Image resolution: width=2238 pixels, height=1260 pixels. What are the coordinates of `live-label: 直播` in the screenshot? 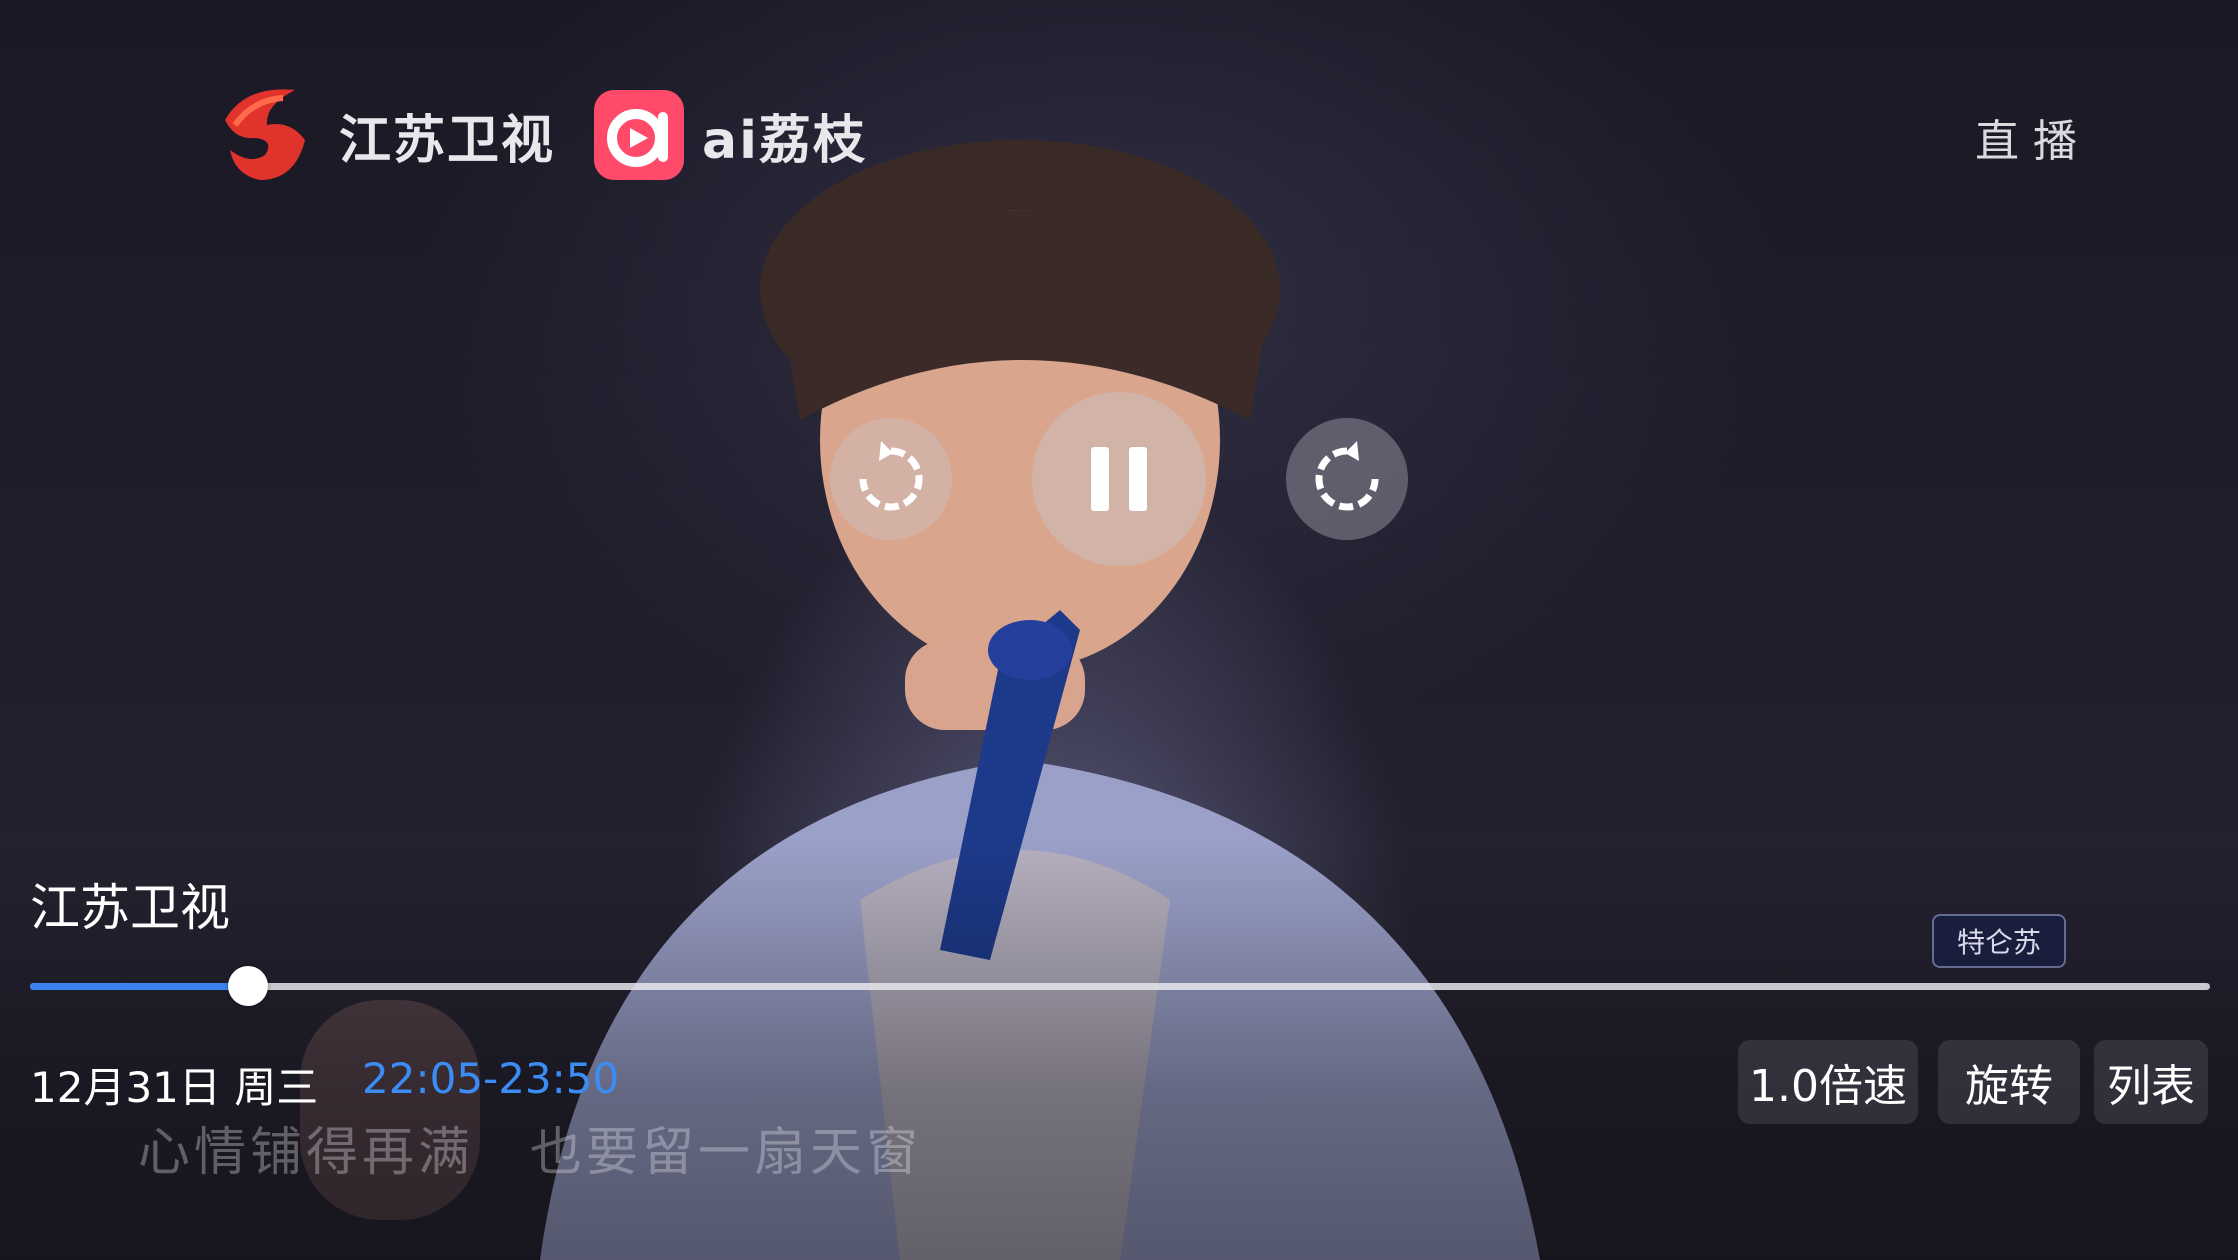 It's located at (2033, 141).